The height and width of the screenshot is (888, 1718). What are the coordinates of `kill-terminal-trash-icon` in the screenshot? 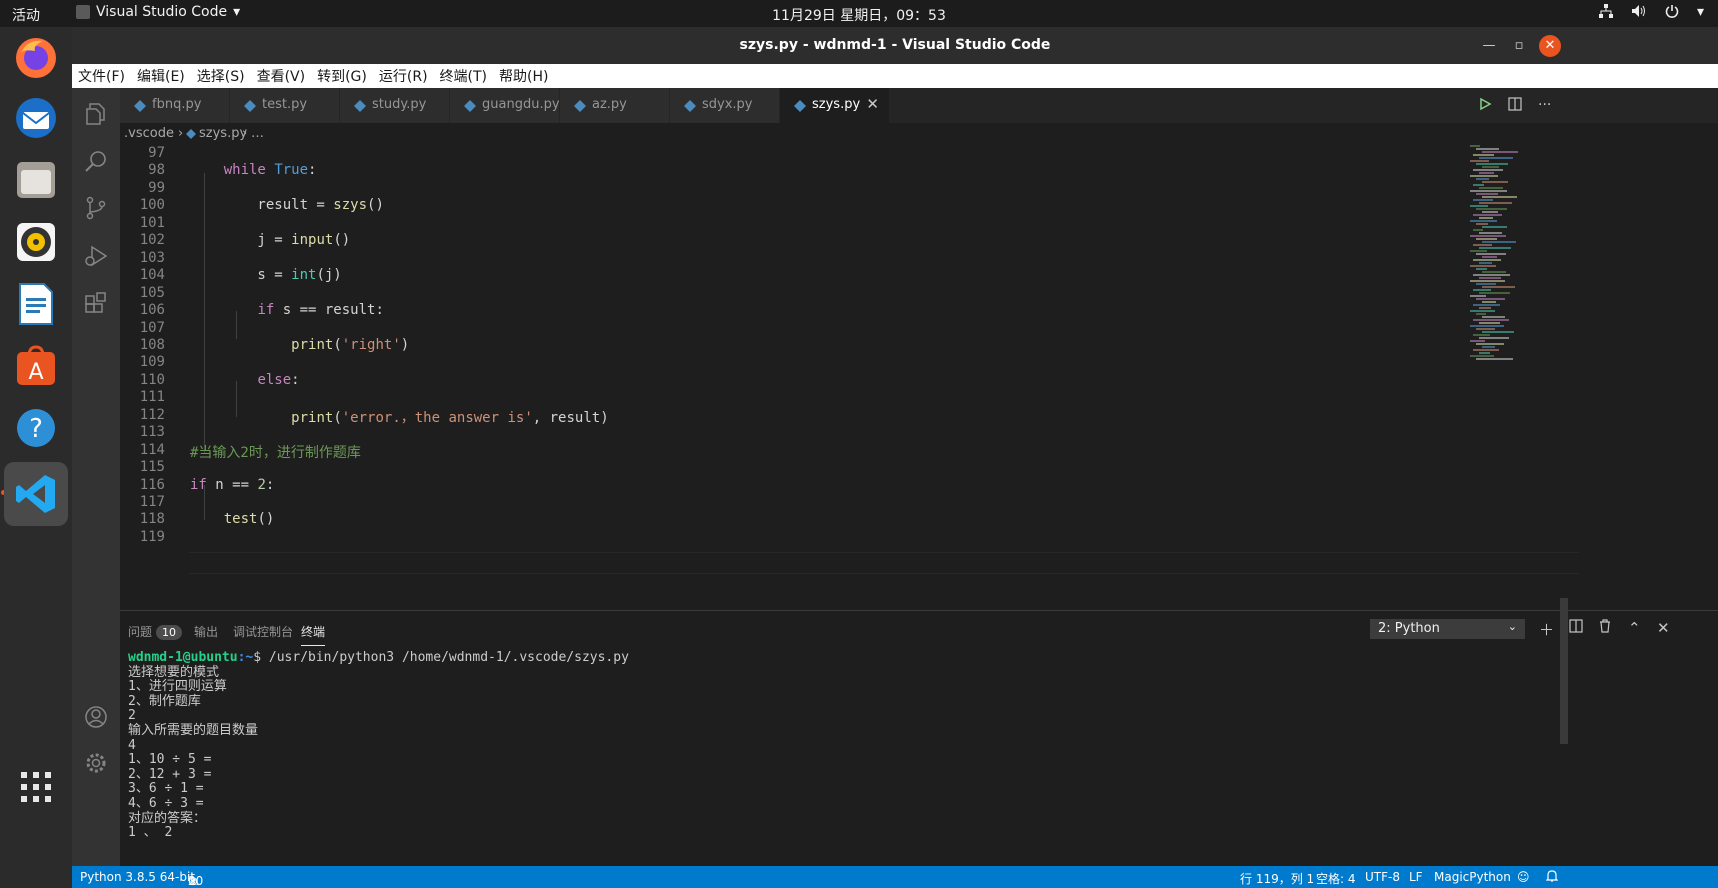 It's located at (1605, 628).